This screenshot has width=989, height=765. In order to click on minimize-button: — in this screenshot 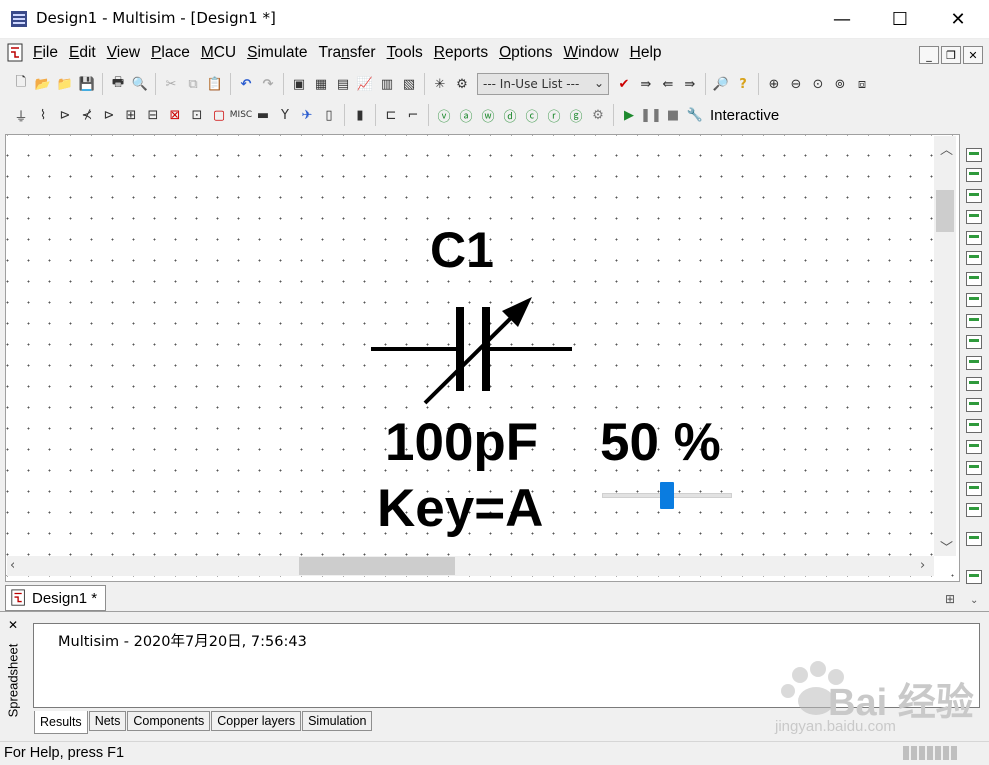, I will do `click(842, 19)`.